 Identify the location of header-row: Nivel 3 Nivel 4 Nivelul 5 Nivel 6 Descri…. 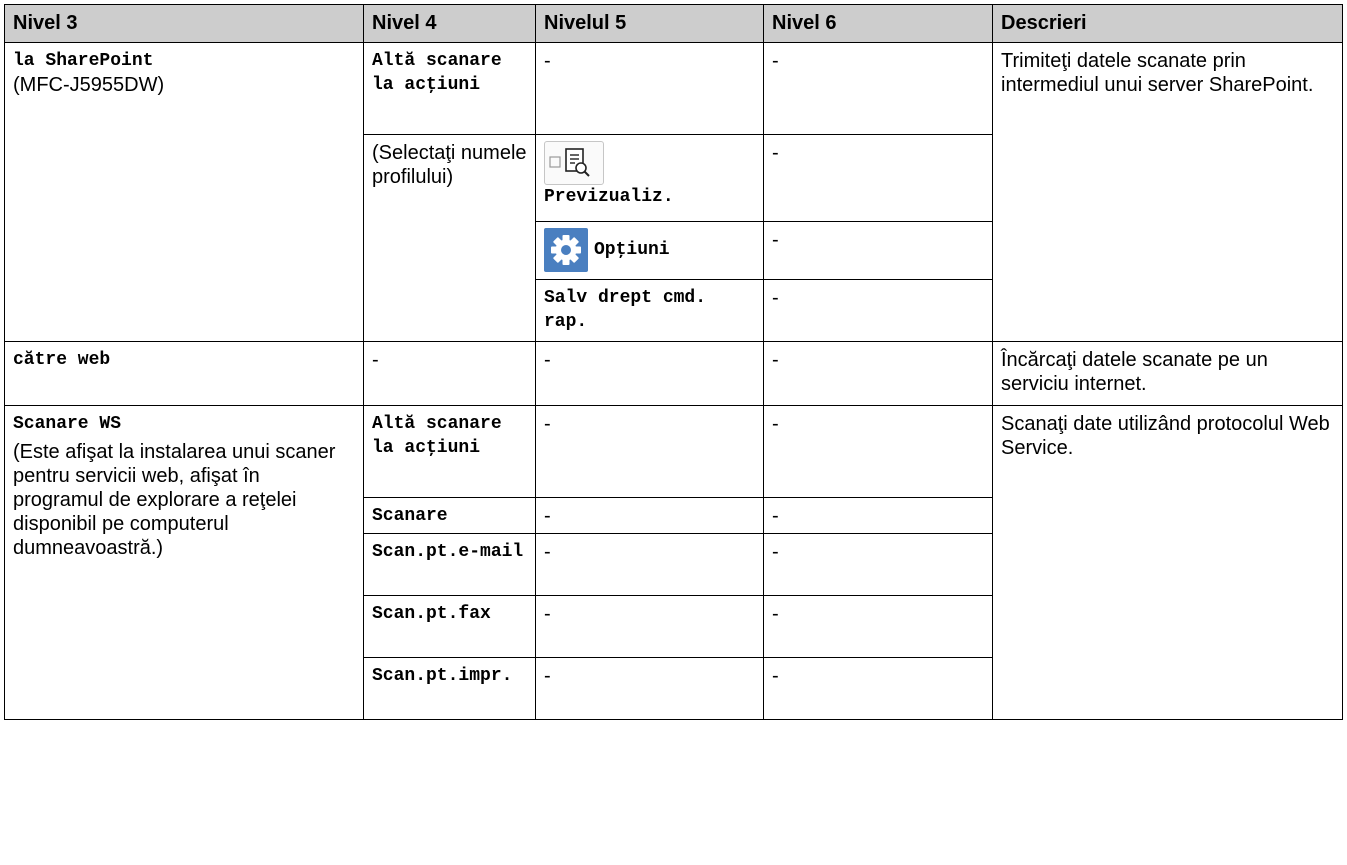
(673, 23).